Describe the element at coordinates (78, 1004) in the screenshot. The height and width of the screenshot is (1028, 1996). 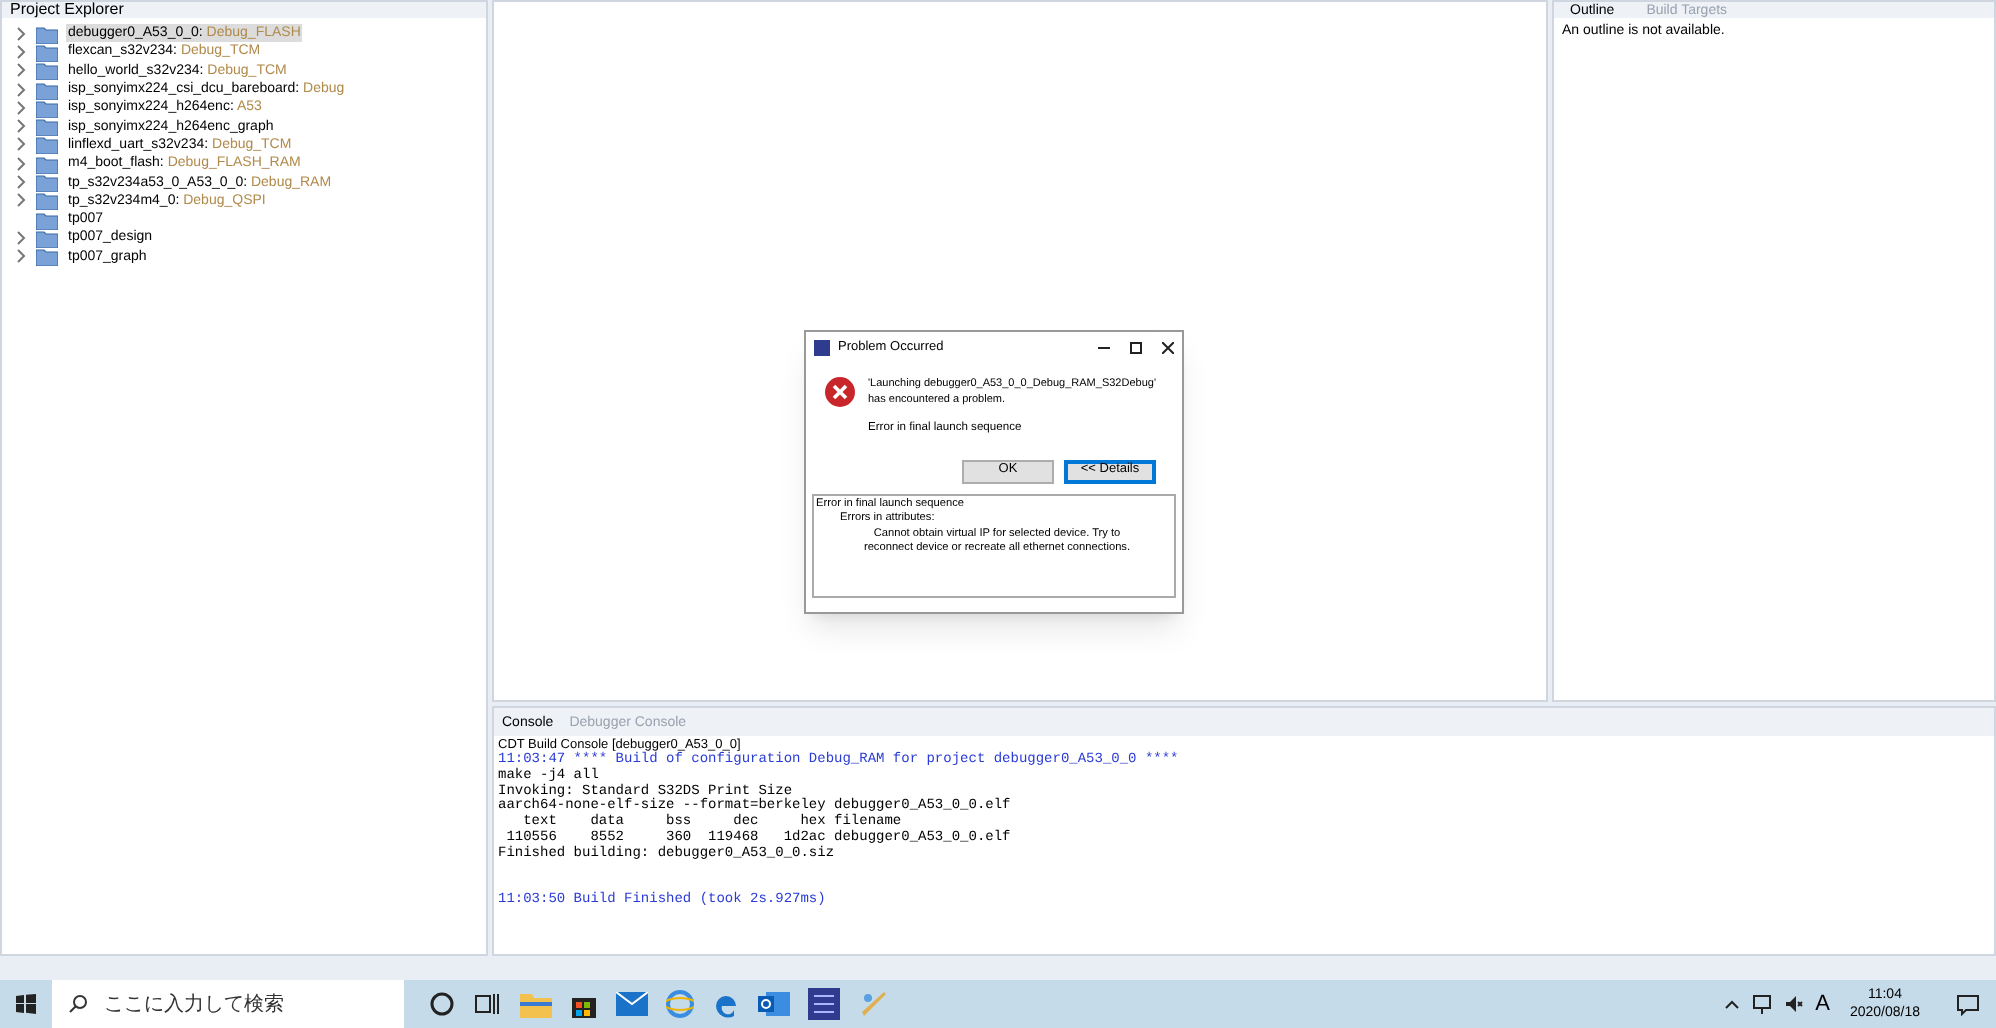
I see `search-icon` at that location.